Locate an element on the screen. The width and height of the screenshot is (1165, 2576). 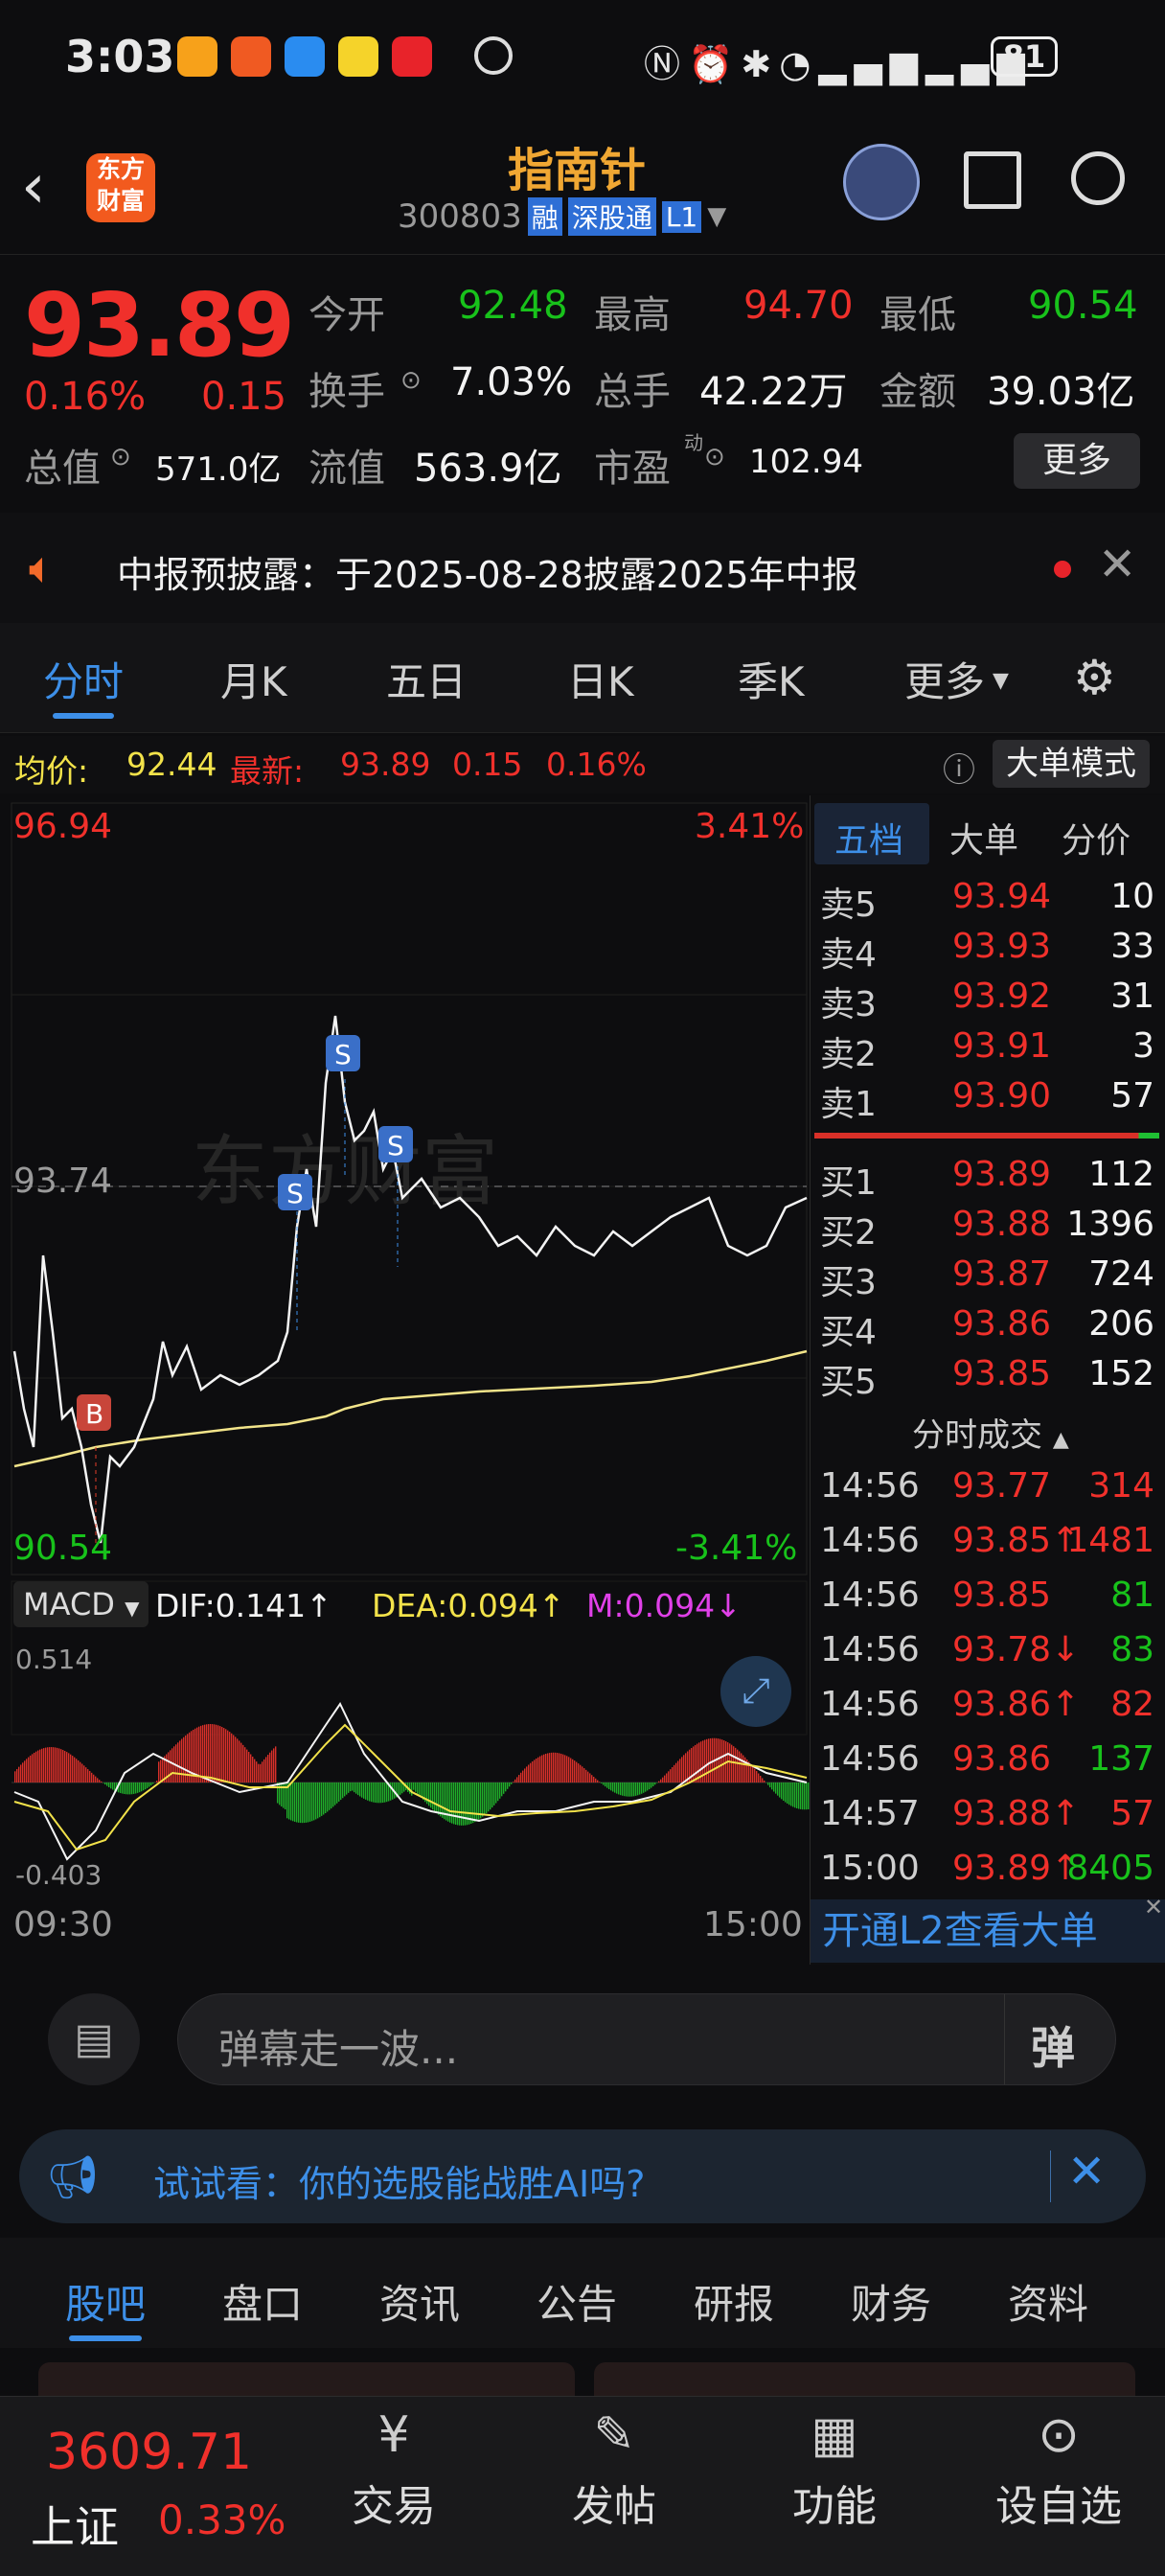
ticks-title: 分时成交 ▲ is located at coordinates (990, 1433).